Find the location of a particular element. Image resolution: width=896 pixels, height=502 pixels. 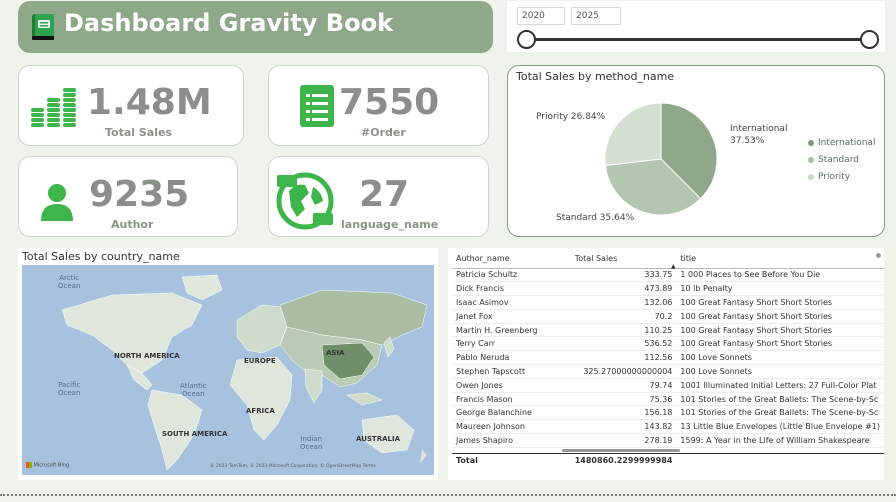

total-sales-value: 1.48M is located at coordinates (149, 102).